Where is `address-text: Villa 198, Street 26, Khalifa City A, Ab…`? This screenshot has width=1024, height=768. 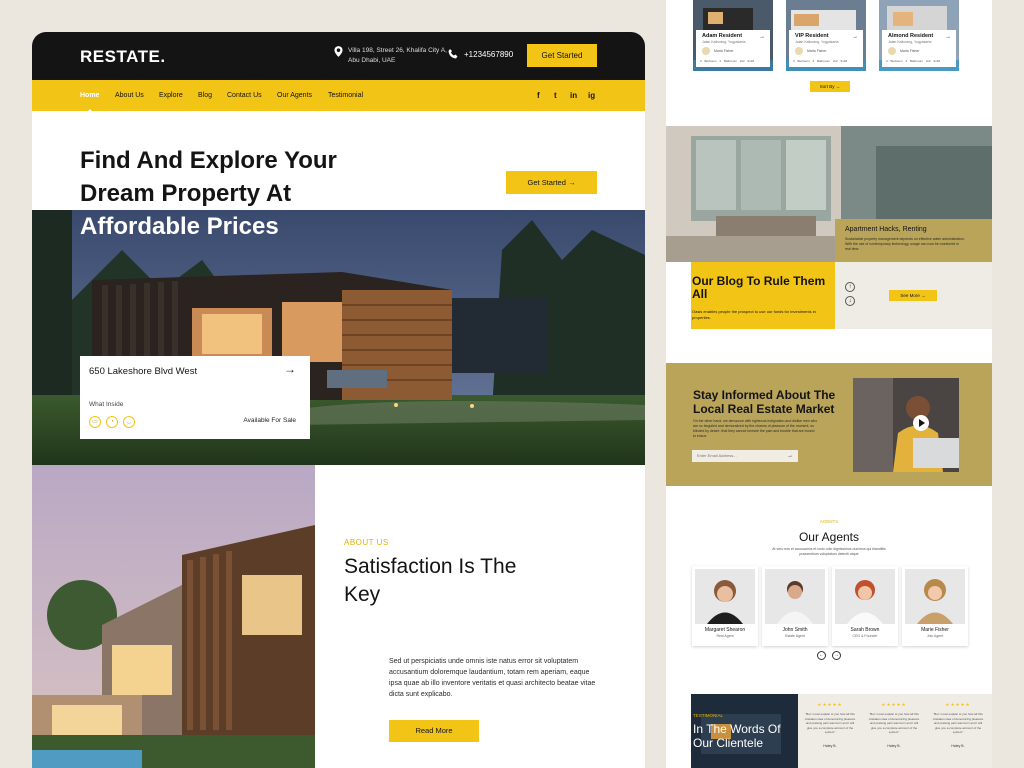 address-text: Villa 198, Street 26, Khalifa City A, Ab… is located at coordinates (394, 56).